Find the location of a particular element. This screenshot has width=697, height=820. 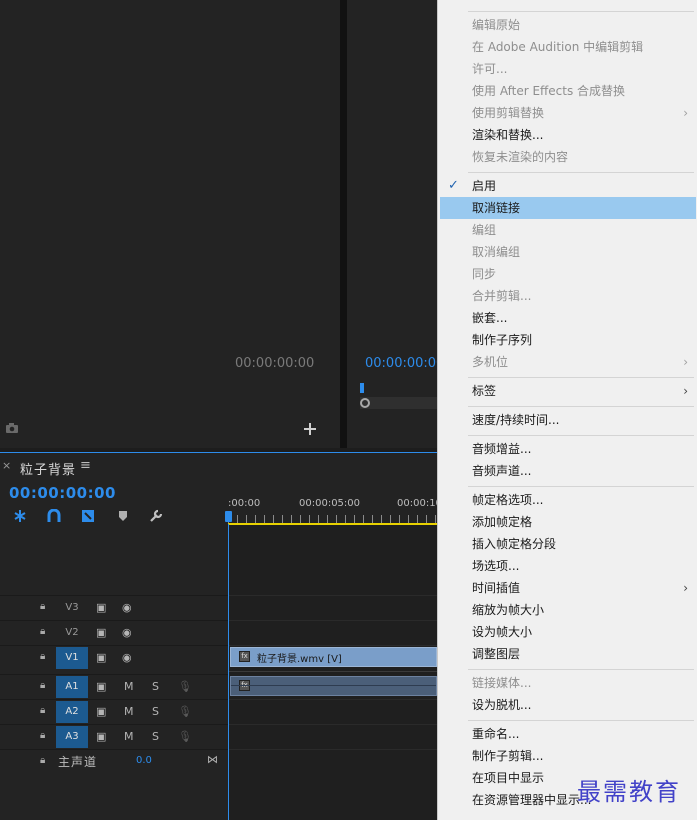

track-area is located at coordinates (332, 672).